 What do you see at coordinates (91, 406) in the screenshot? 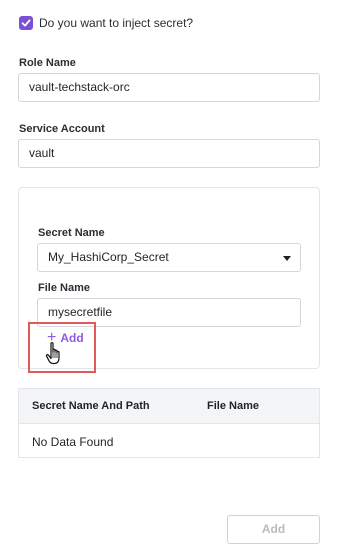
I see `column-header: Secret Name And Path` at bounding box center [91, 406].